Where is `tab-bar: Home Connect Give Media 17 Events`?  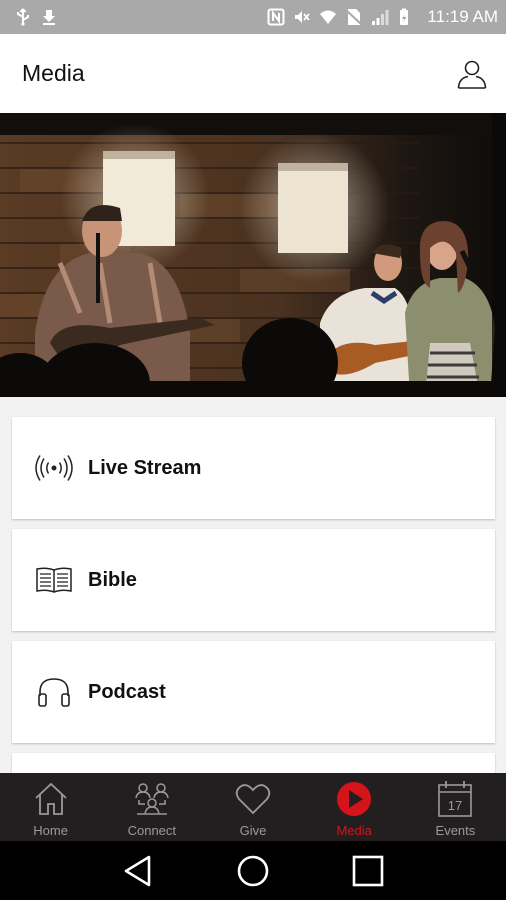 tab-bar: Home Connect Give Media 17 Events is located at coordinates (253, 807).